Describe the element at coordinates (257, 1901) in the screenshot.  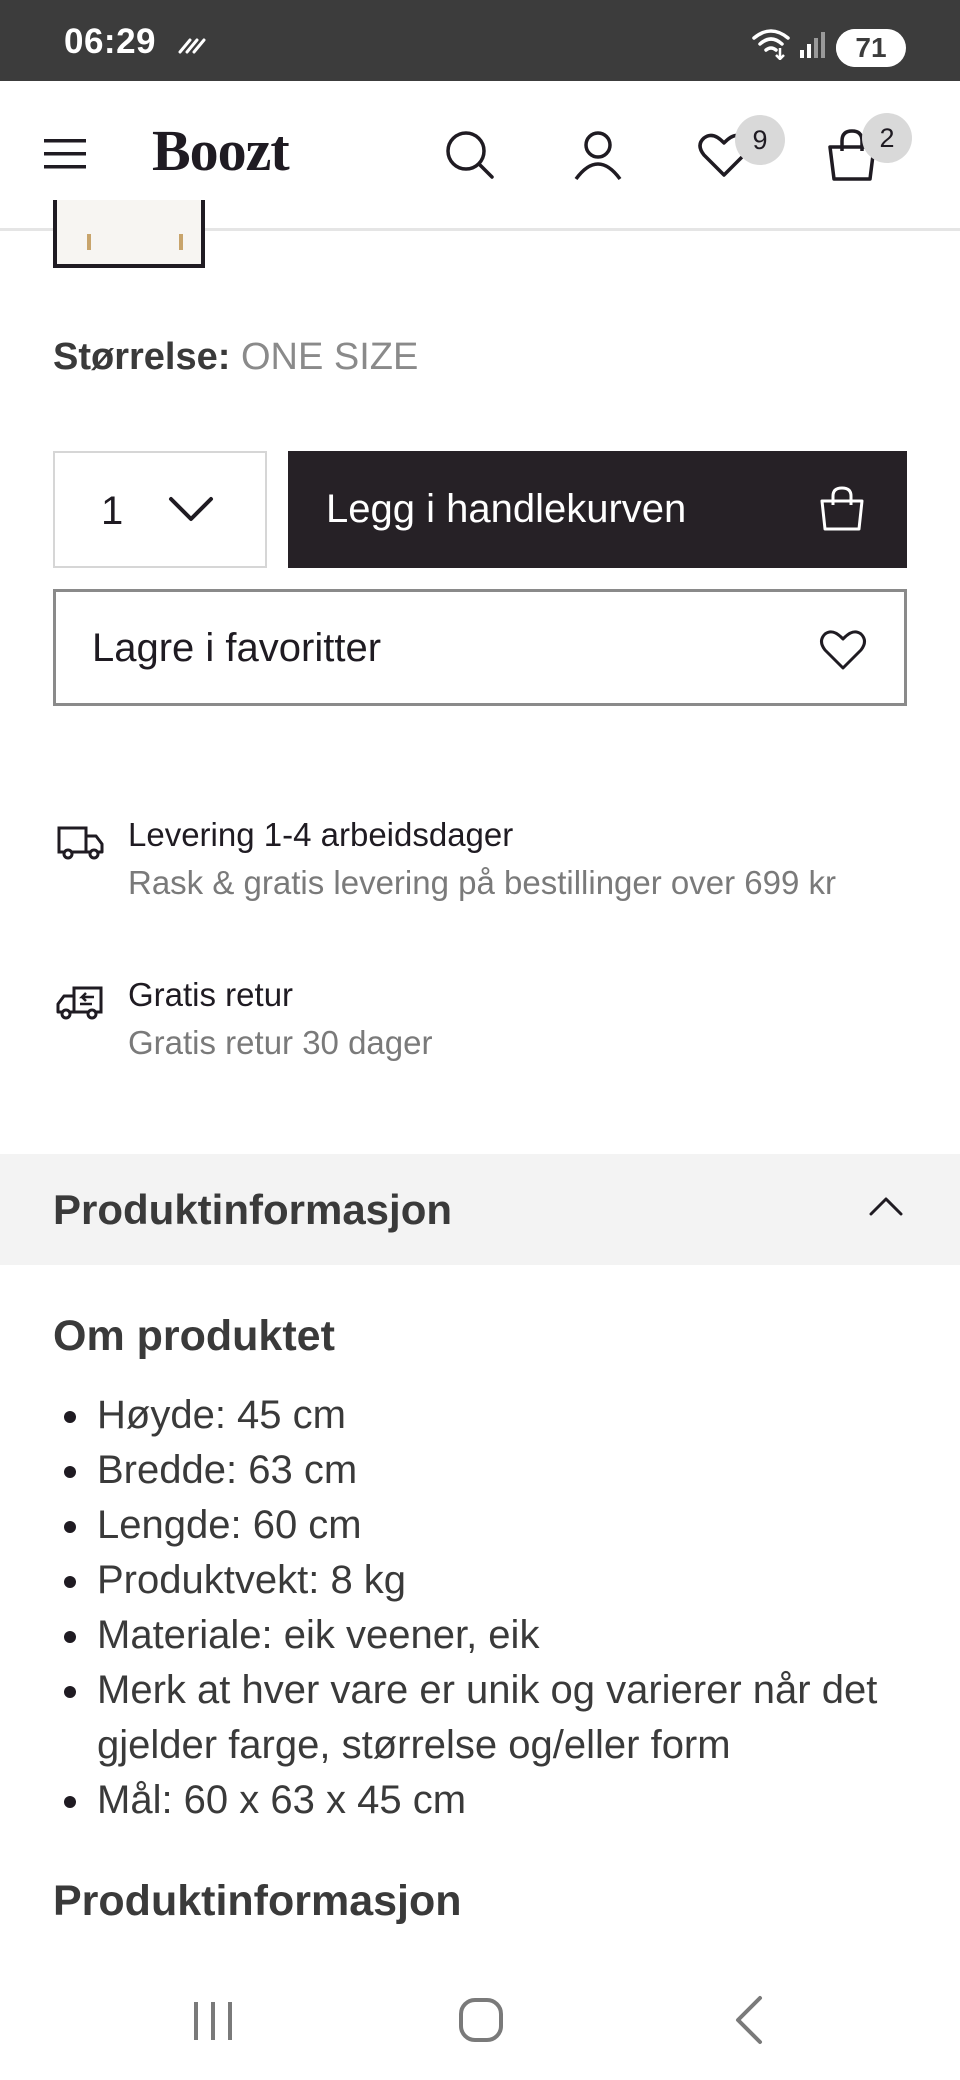
I see `product-info-section-title: Produktinformasjon` at that location.